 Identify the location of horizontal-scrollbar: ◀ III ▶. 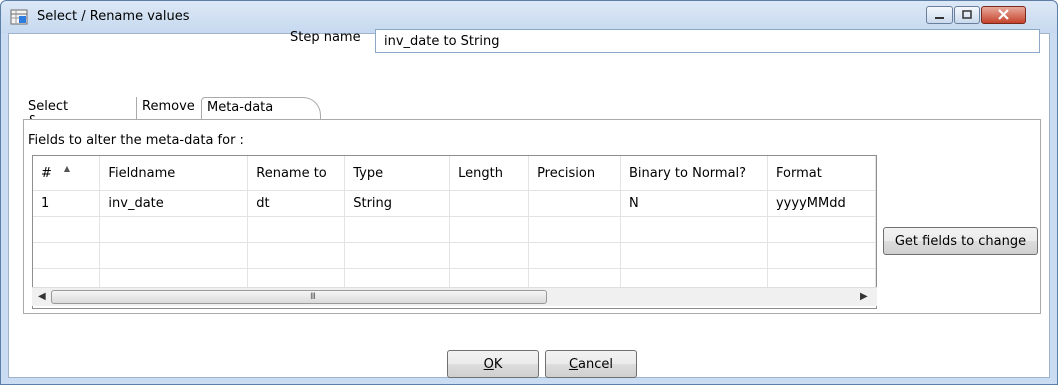
(454, 296).